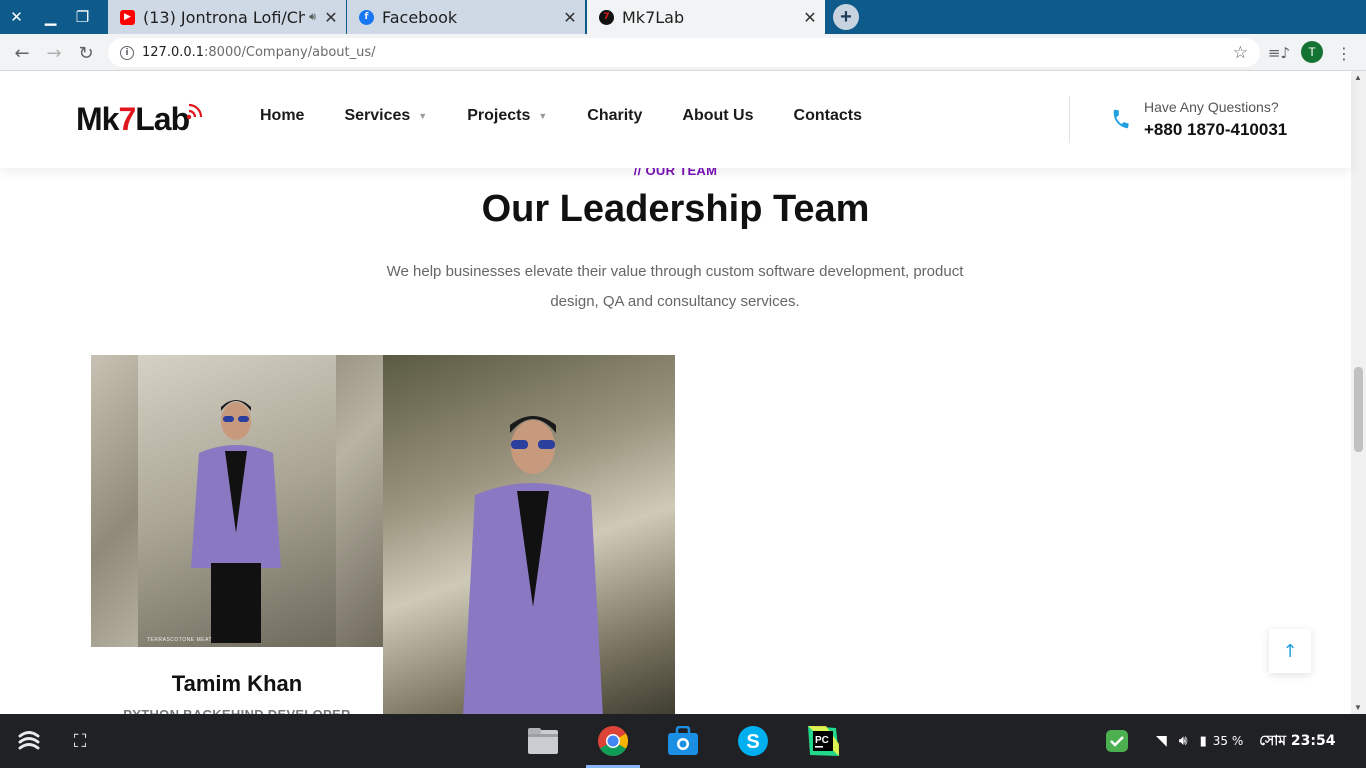  What do you see at coordinates (1312, 52) in the screenshot?
I see `profile-avatar: T` at bounding box center [1312, 52].